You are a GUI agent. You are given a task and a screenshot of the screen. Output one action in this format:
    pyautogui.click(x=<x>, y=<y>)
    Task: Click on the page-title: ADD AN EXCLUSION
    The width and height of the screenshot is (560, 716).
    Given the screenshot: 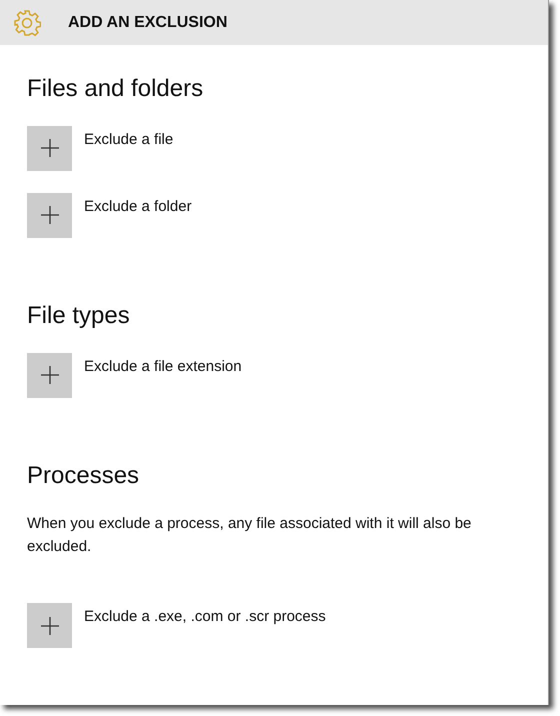 What is the action you would take?
    pyautogui.click(x=148, y=22)
    